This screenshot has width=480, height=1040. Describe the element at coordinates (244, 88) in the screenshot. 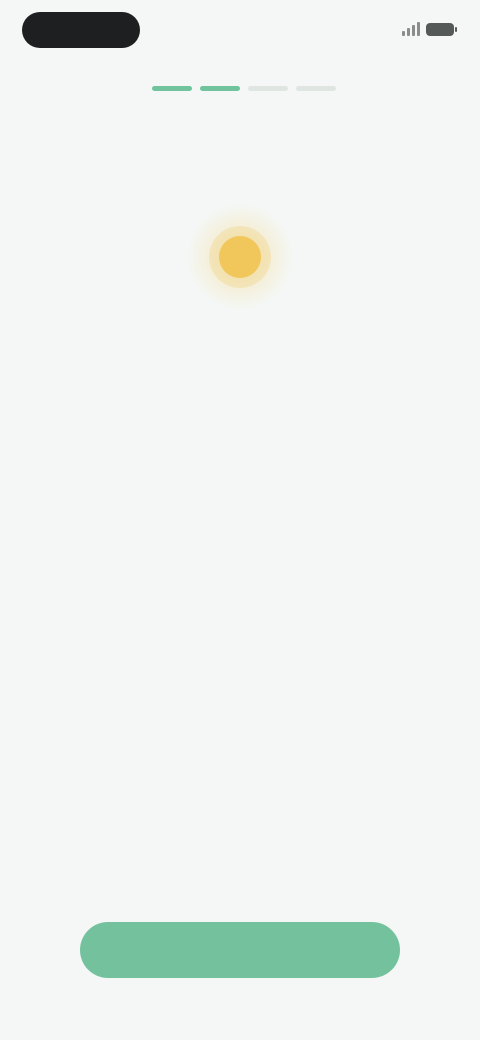

I see `onboarding-progress` at that location.